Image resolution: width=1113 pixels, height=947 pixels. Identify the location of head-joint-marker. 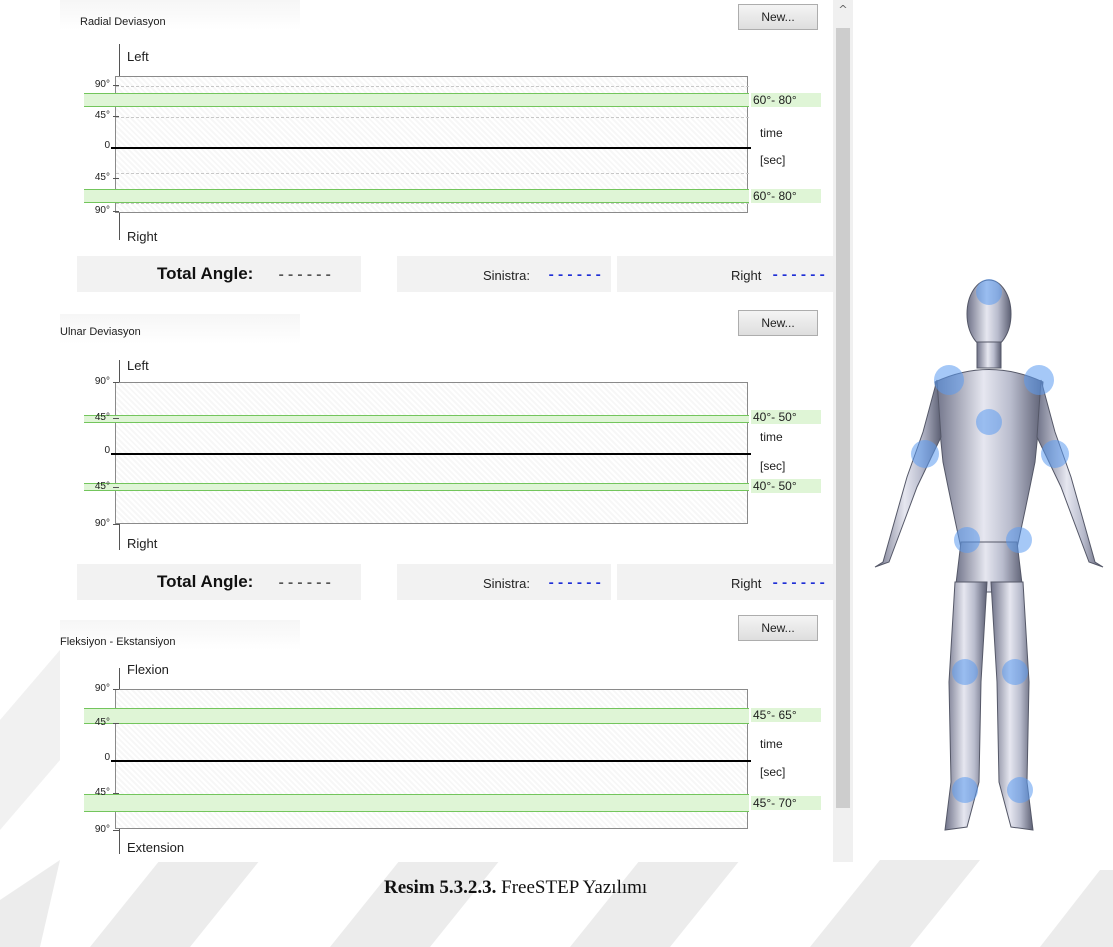
(989, 292).